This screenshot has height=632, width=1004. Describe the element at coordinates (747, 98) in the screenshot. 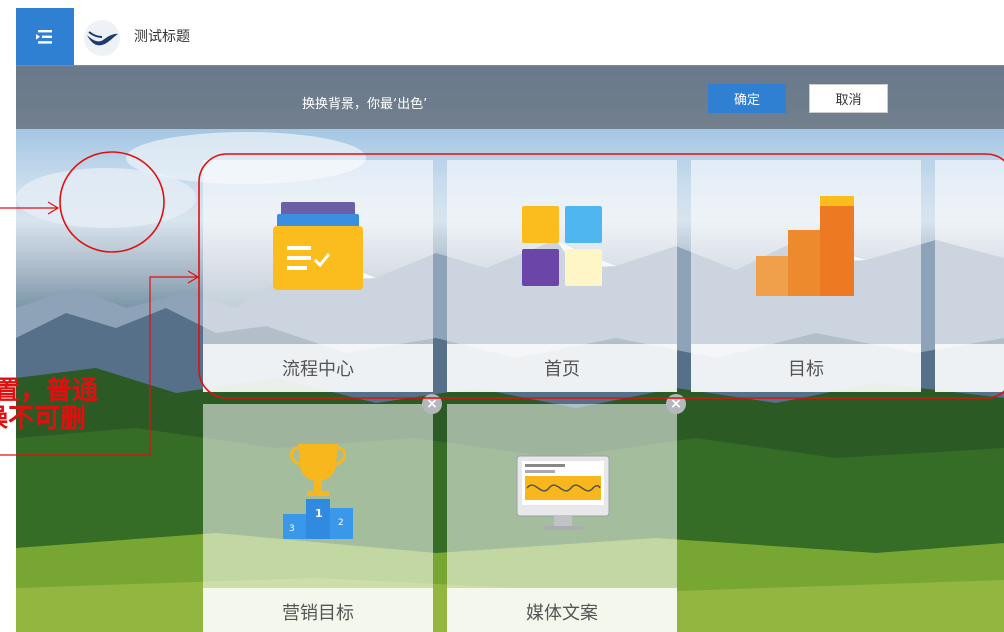

I see `confirm-button: 确定` at that location.